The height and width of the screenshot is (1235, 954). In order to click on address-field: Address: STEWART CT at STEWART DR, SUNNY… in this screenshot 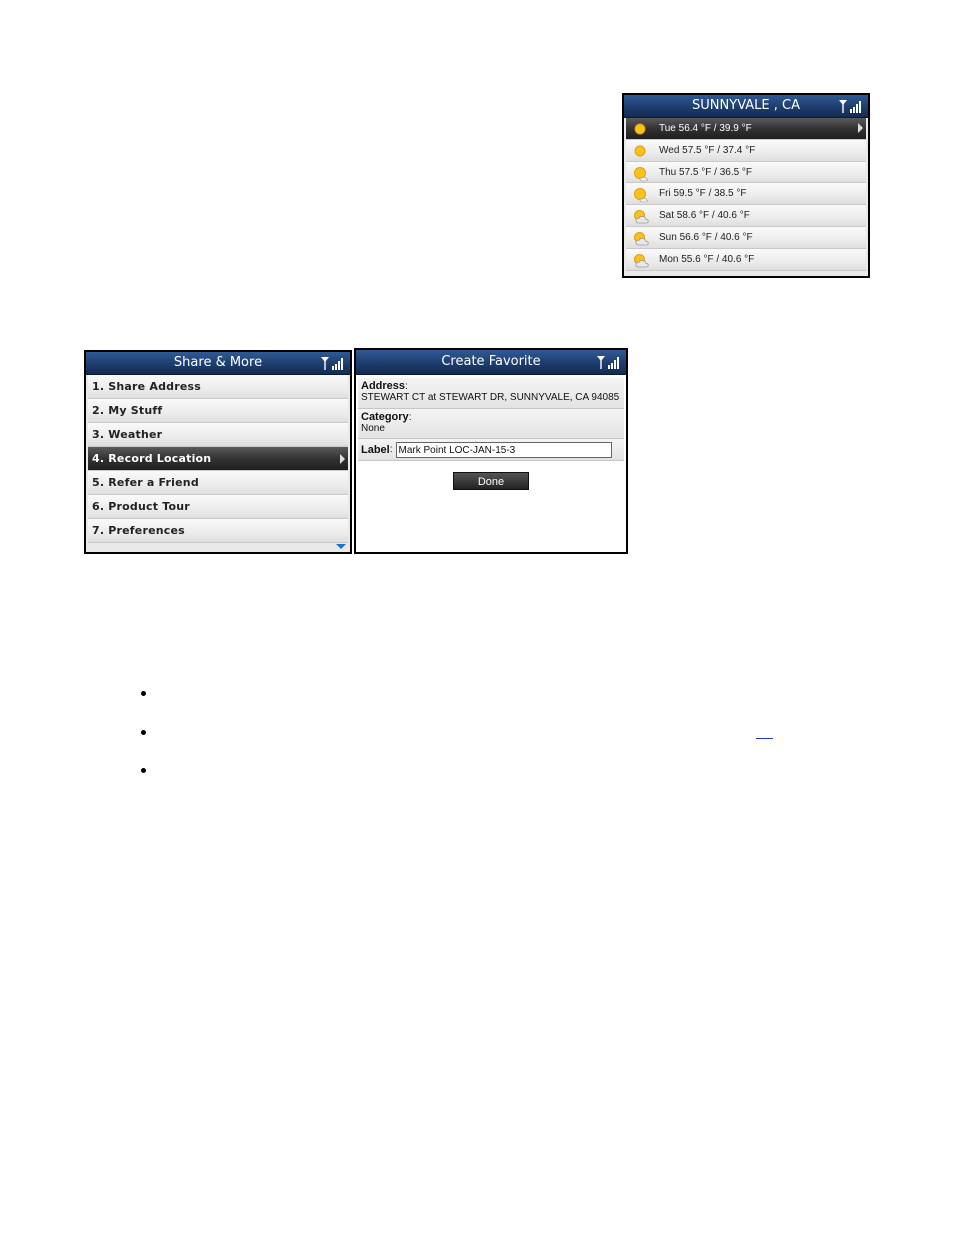, I will do `click(491, 393)`.